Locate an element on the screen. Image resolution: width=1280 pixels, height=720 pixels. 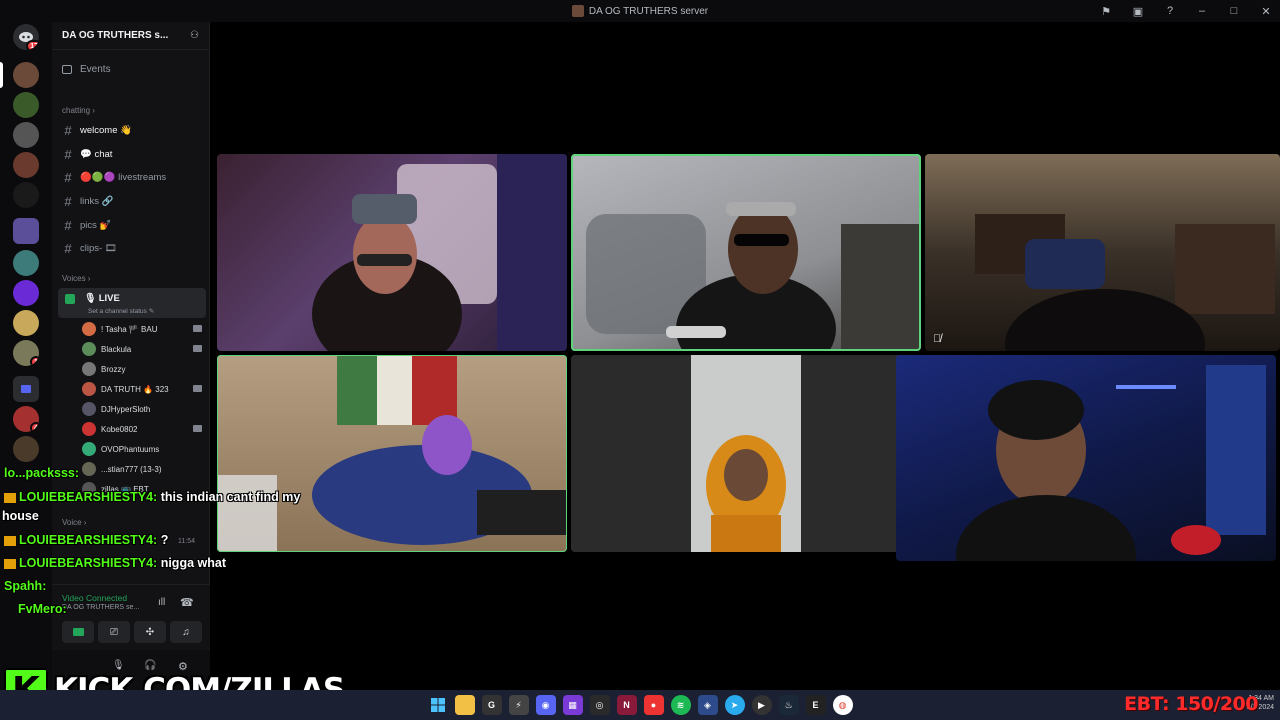
server-icon is located at coordinates (577, 11).